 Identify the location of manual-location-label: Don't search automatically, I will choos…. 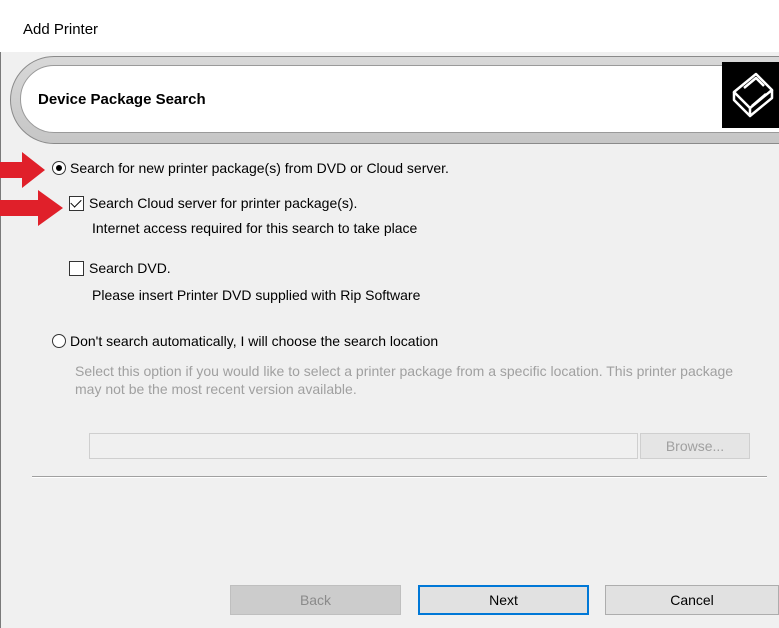
(254, 341).